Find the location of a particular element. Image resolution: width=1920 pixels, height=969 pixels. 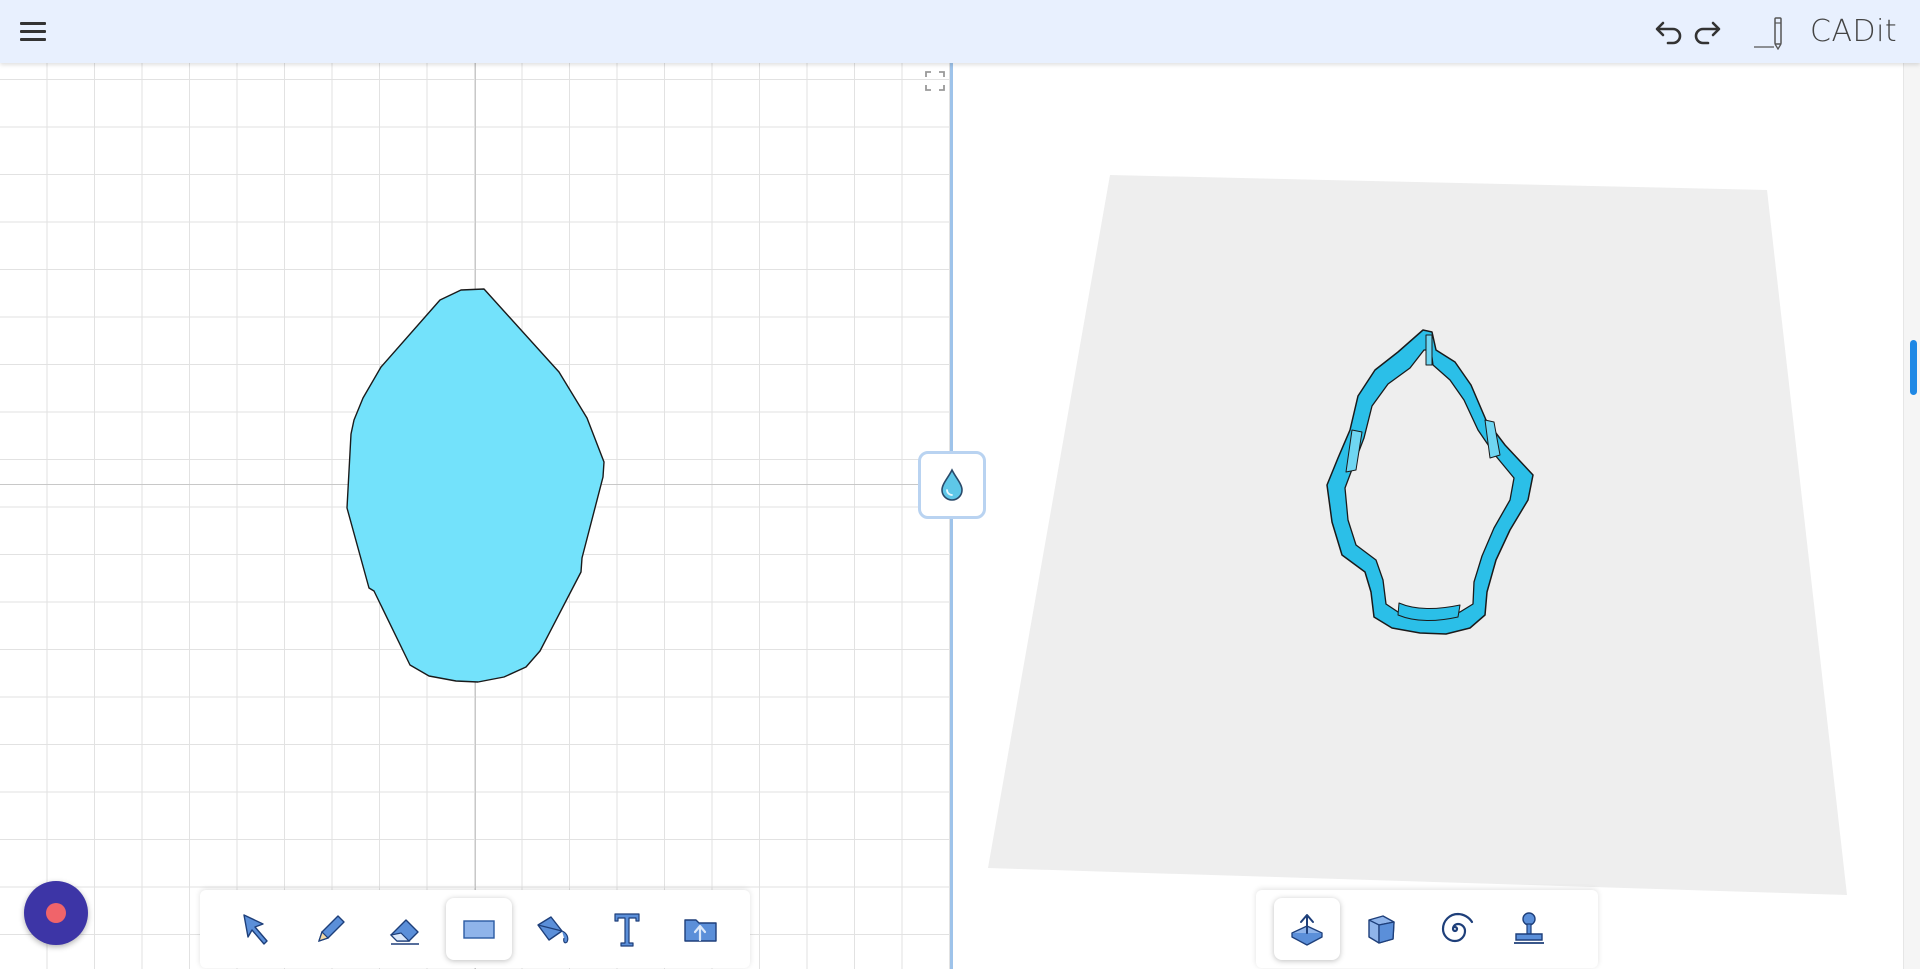

cursor-arrow-icon is located at coordinates (257, 929).